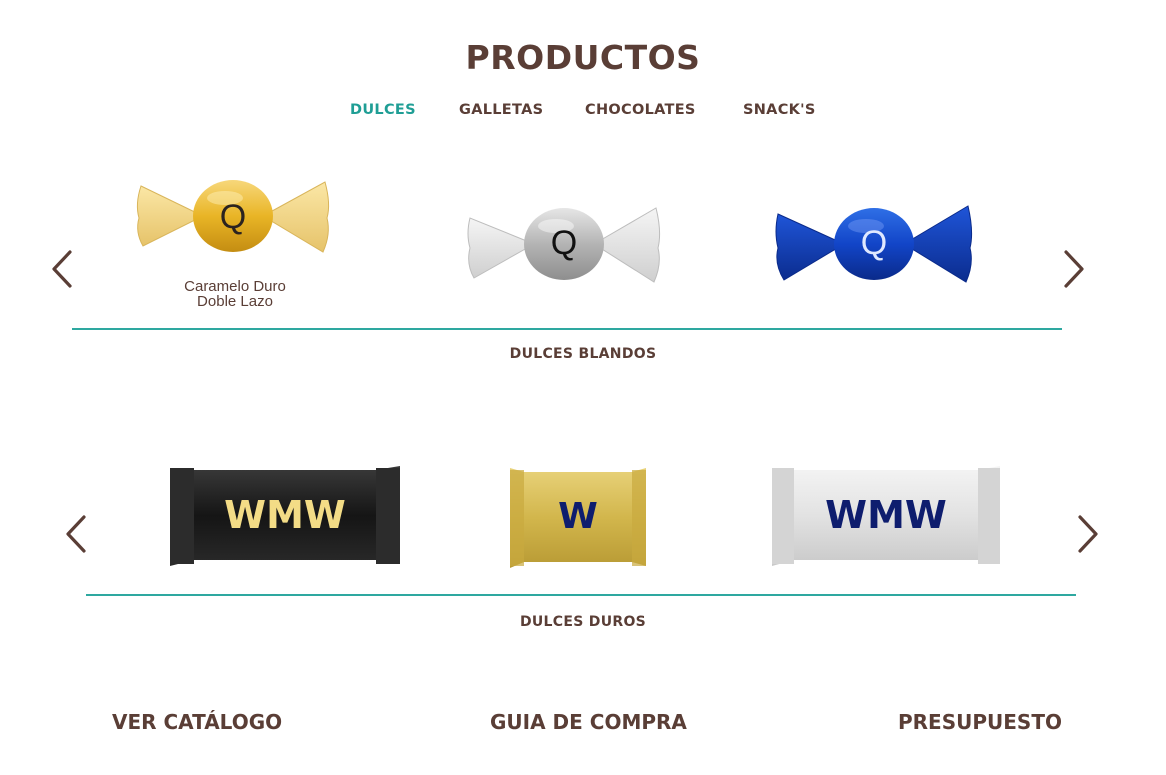  Describe the element at coordinates (640, 110) in the screenshot. I see `tab-chocolates: CHOCOLATES` at that location.